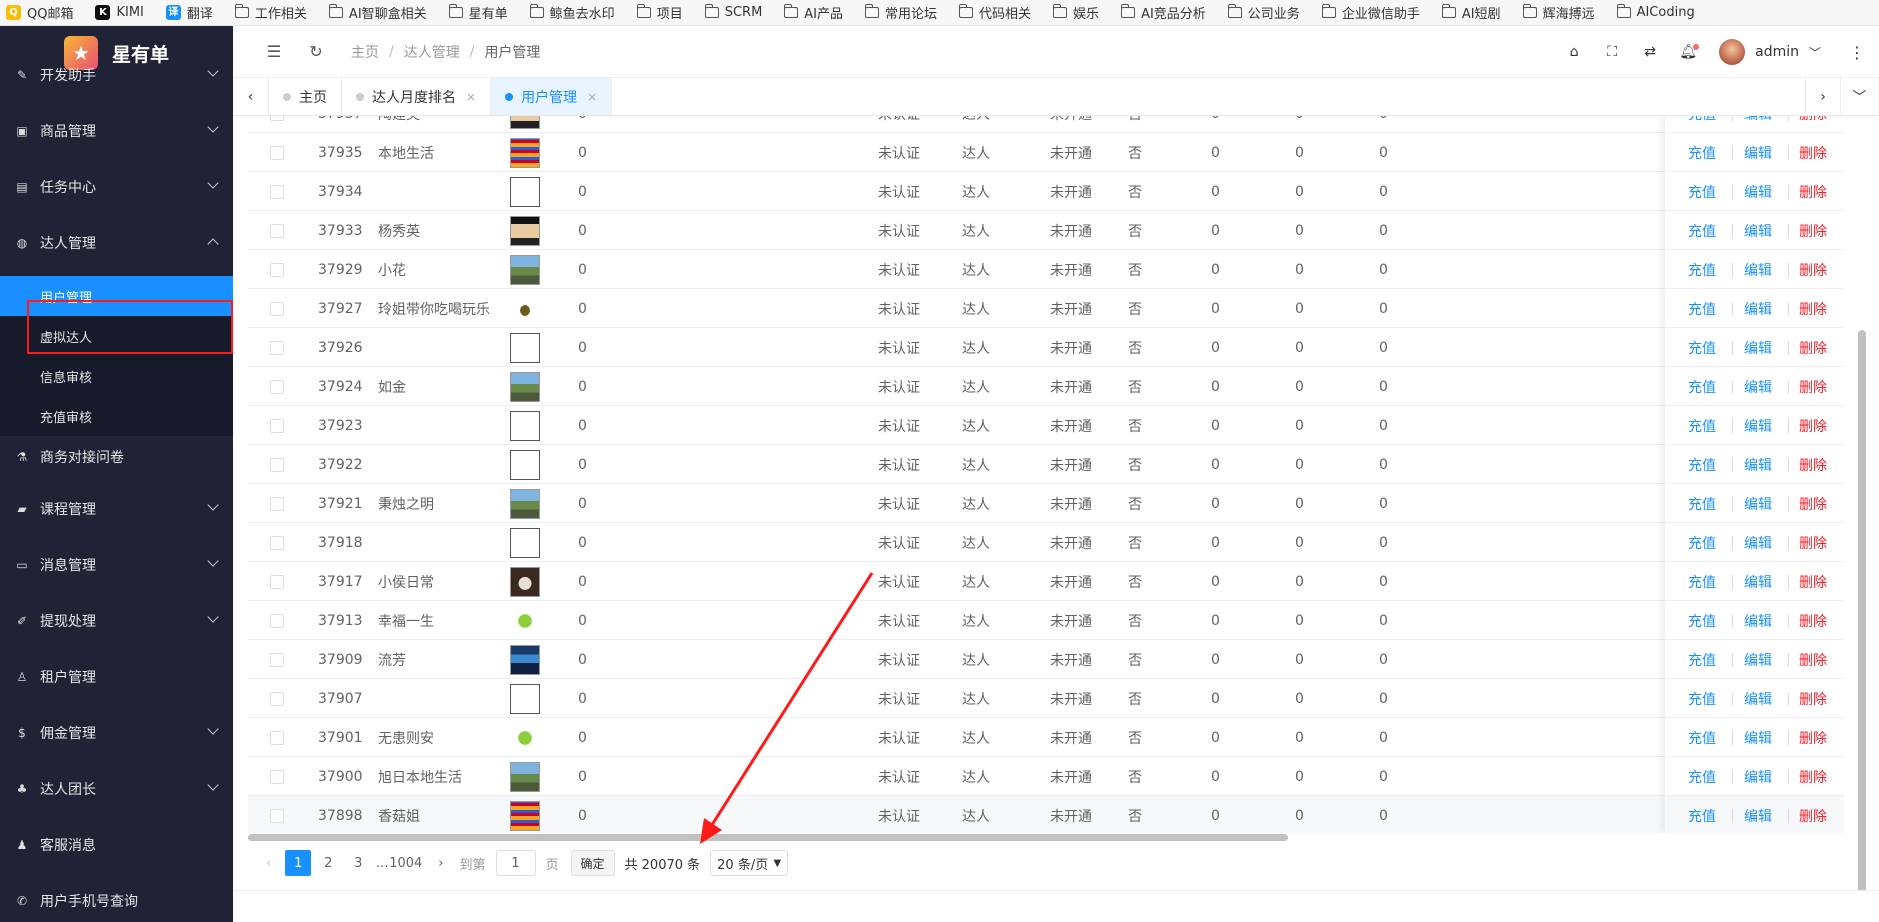 This screenshot has width=1879, height=922. I want to click on sidebar-item: ◍ 达人管理, so click(116, 243).